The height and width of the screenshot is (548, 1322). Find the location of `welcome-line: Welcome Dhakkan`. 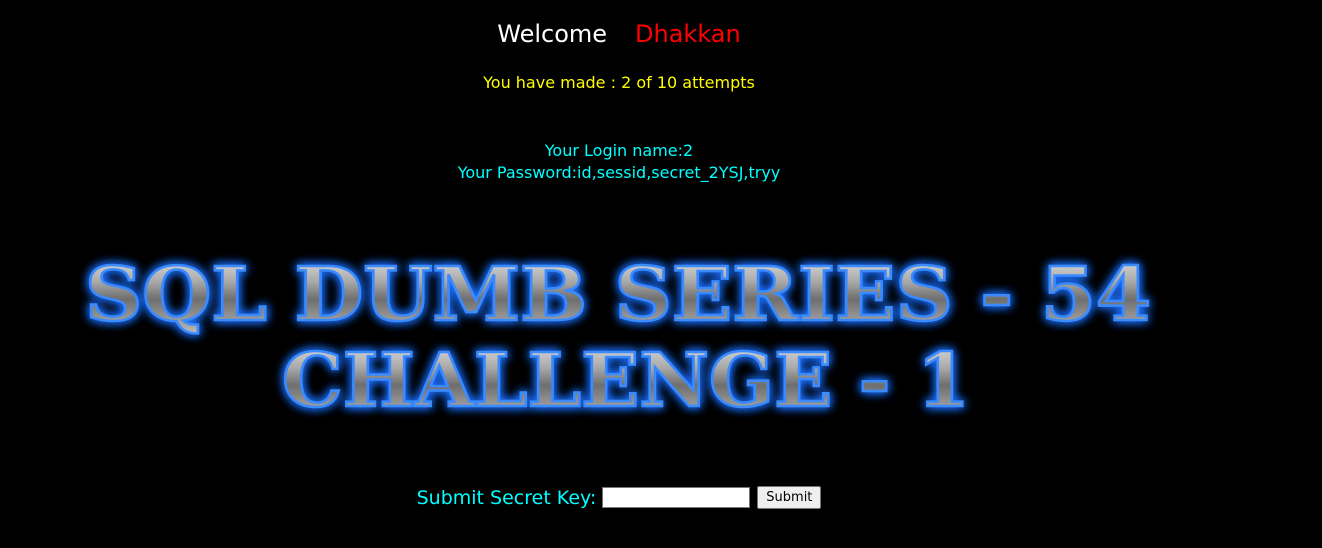

welcome-line: Welcome Dhakkan is located at coordinates (619, 34).